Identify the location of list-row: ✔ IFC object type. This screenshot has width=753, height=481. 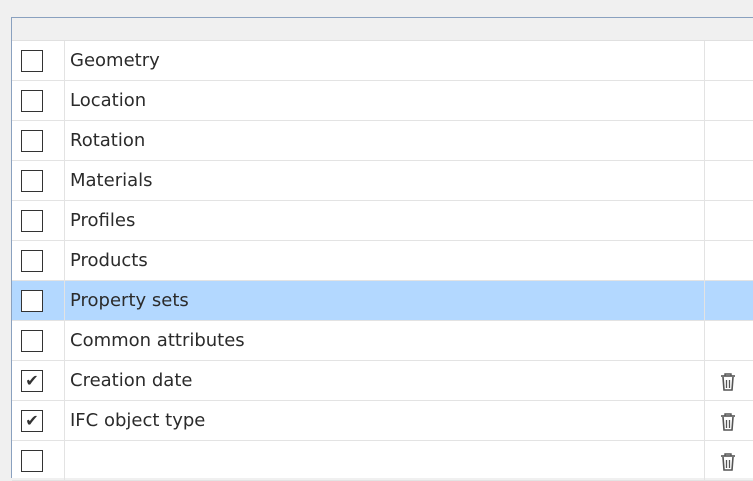
(382, 421).